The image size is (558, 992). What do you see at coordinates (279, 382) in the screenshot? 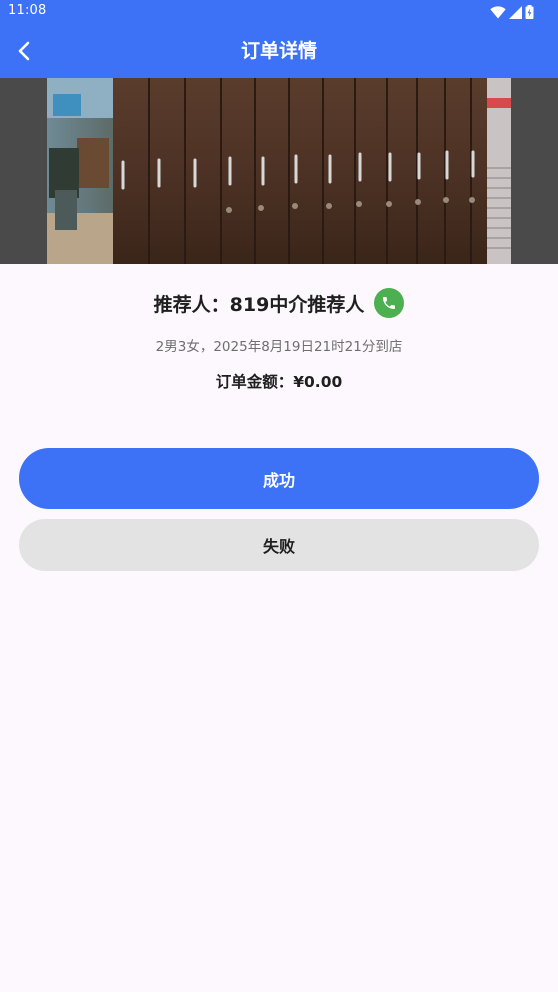
I see `order-amount: 订单金额：¥0.00` at bounding box center [279, 382].